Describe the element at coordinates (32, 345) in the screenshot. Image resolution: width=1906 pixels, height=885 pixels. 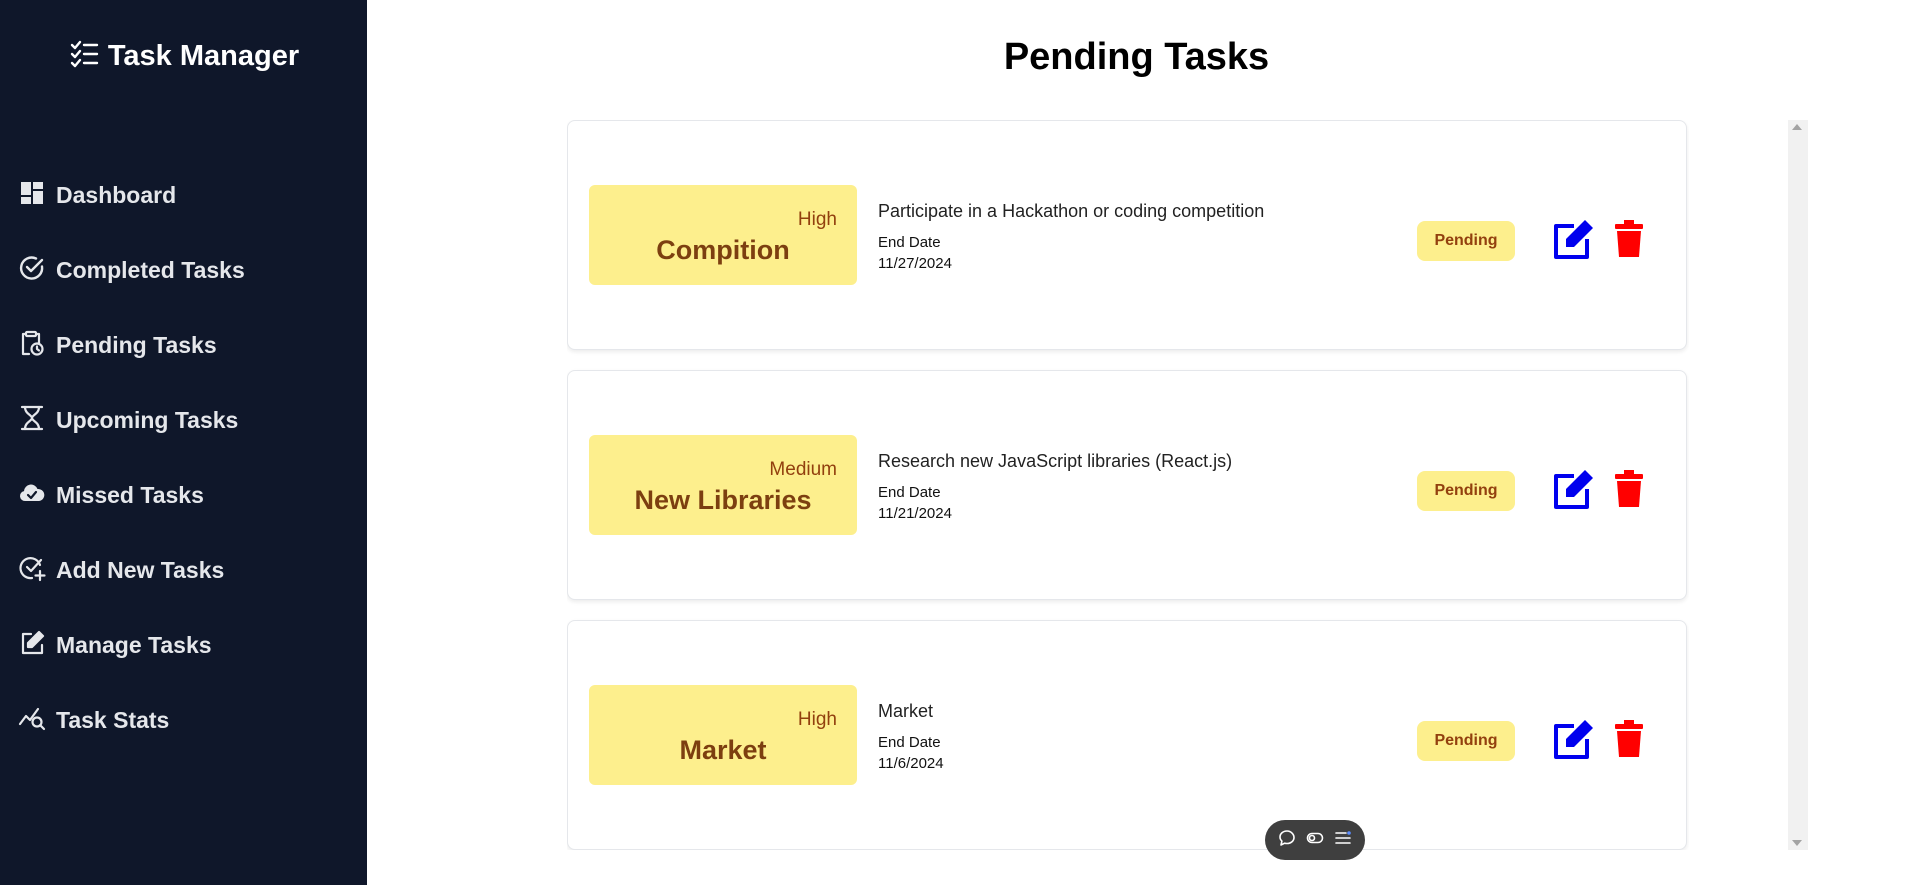
I see `clipboard-clock-icon` at that location.